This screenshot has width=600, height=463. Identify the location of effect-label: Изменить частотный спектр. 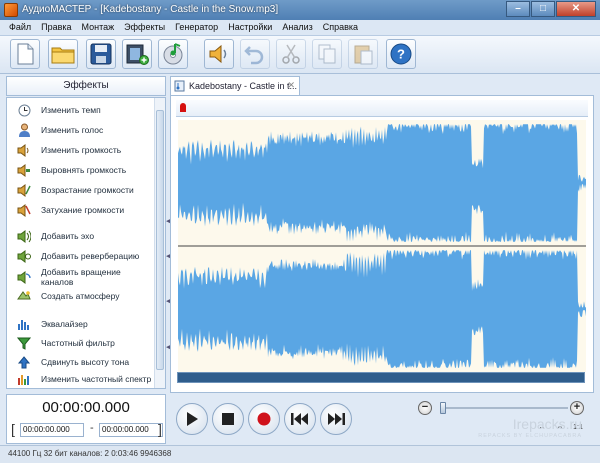
(96, 379).